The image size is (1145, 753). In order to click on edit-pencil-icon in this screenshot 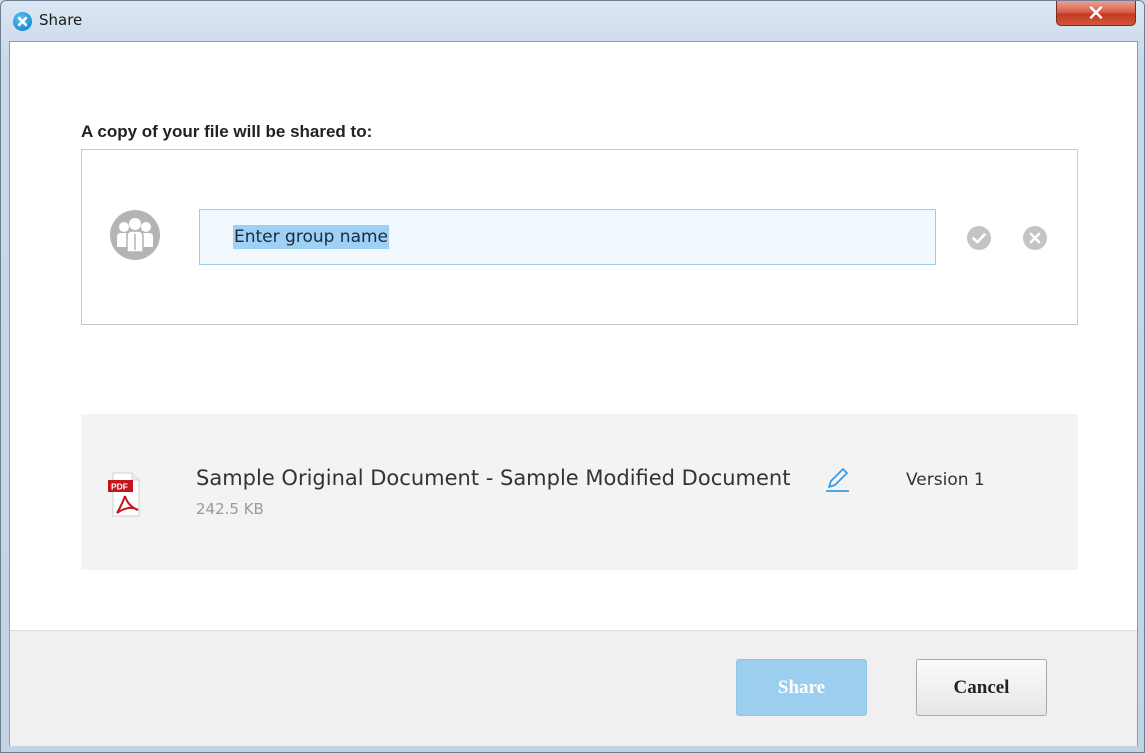, I will do `click(837, 479)`.